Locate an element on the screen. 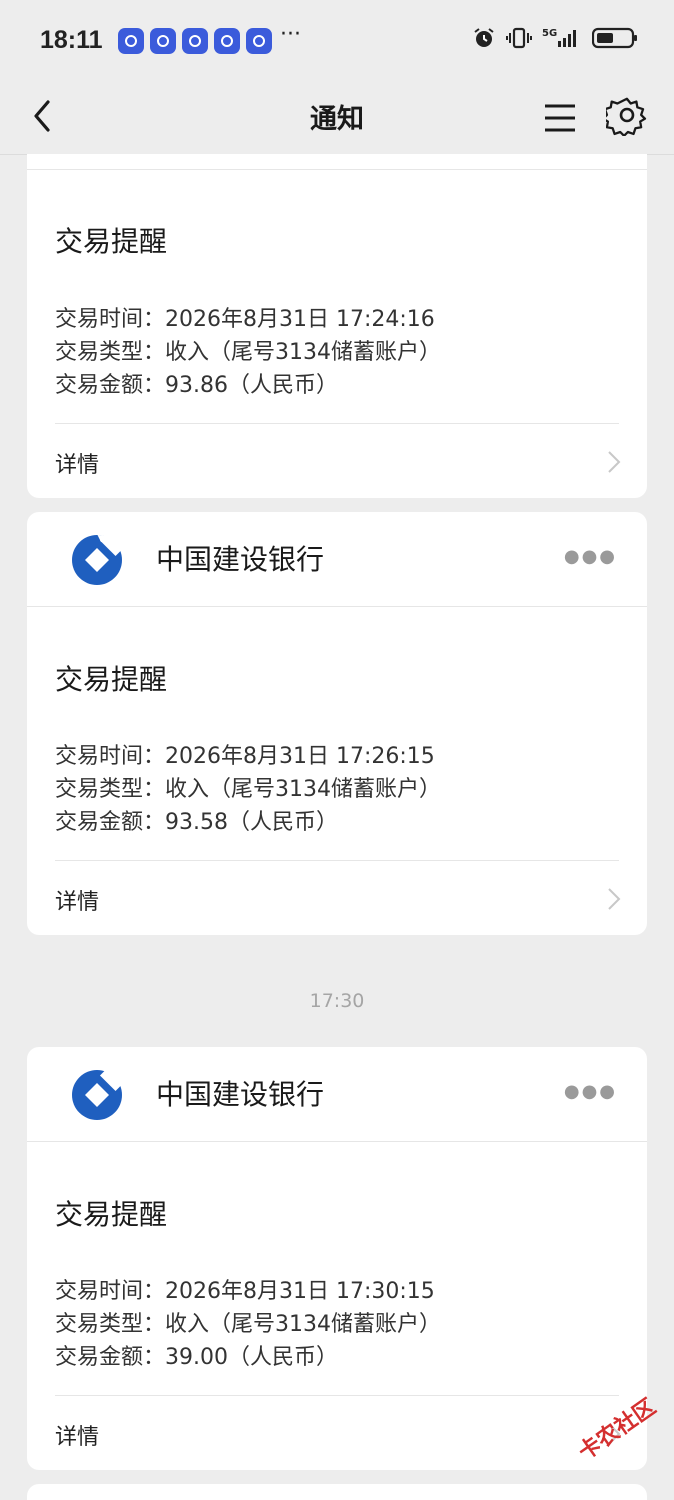 The image size is (674, 1500). status-bar: 18:11 ··· 5G is located at coordinates (337, 40).